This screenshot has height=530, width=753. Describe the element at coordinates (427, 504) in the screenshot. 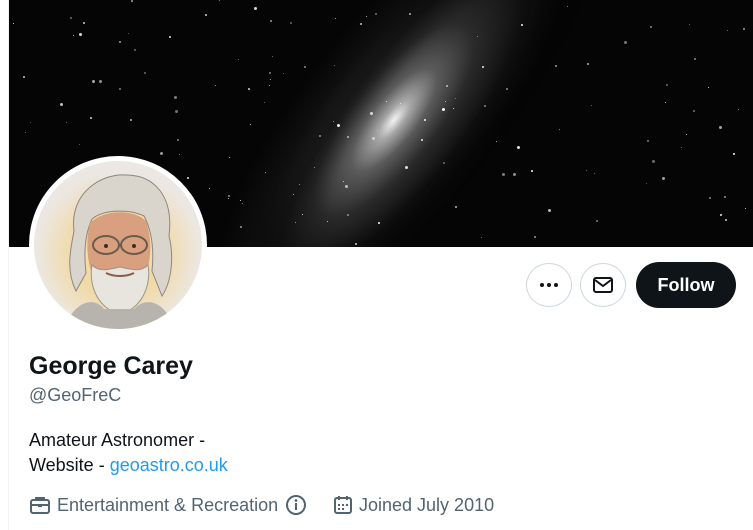

I see `joined-label: Joined July 2010` at that location.